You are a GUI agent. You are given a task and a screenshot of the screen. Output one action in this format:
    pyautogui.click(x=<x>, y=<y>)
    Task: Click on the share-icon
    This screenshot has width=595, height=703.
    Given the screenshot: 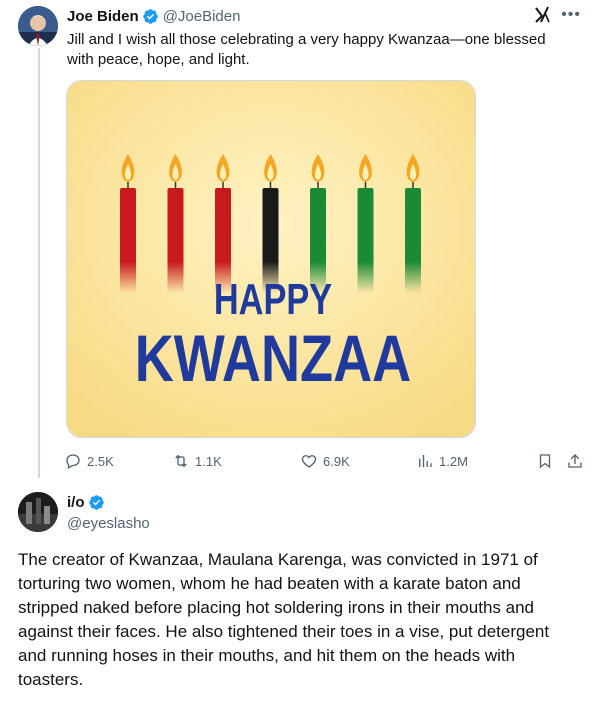 What is the action you would take?
    pyautogui.click(x=575, y=461)
    